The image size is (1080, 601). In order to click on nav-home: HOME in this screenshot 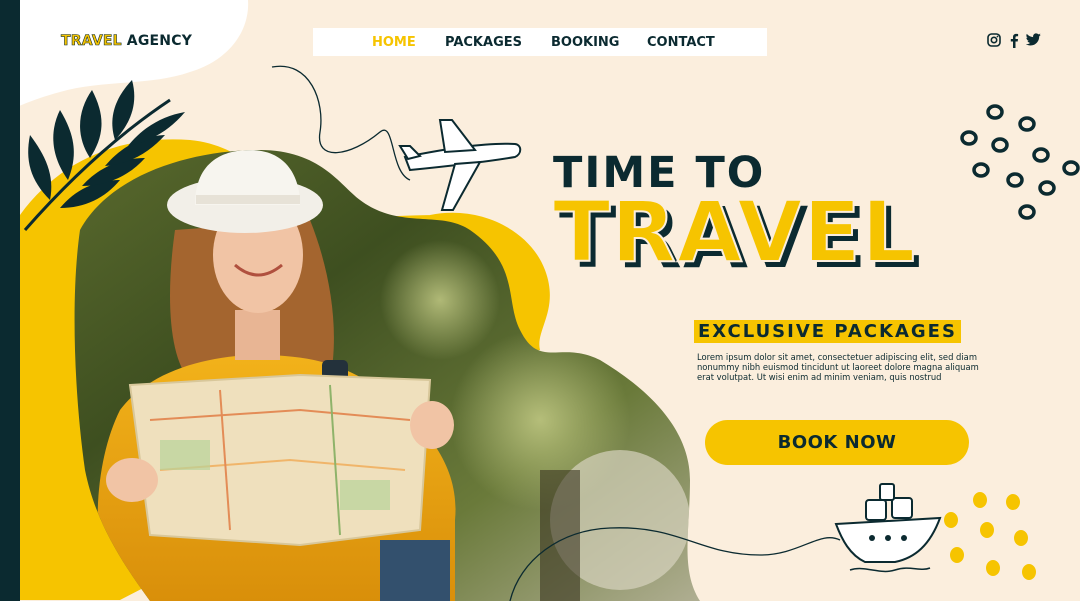, I will do `click(394, 42)`.